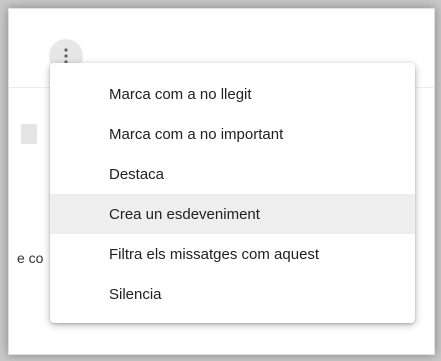 This screenshot has width=441, height=361. What do you see at coordinates (137, 174) in the screenshot?
I see `menu-item-label: Destaca` at bounding box center [137, 174].